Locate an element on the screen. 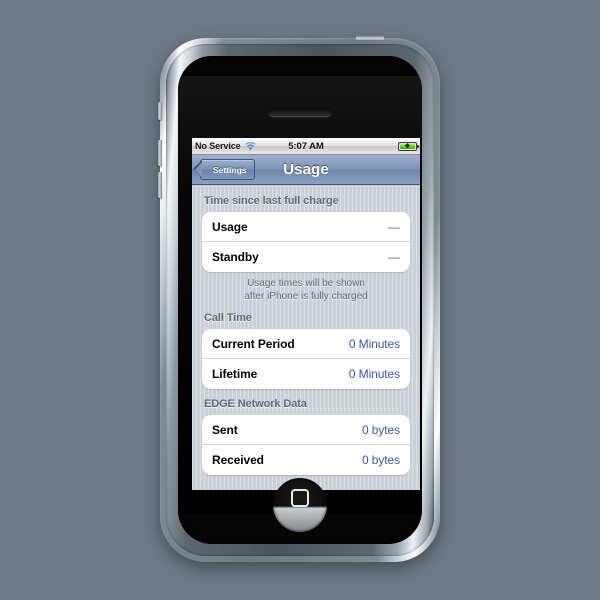 The height and width of the screenshot is (600, 600). back-button-label: Settings is located at coordinates (230, 169).